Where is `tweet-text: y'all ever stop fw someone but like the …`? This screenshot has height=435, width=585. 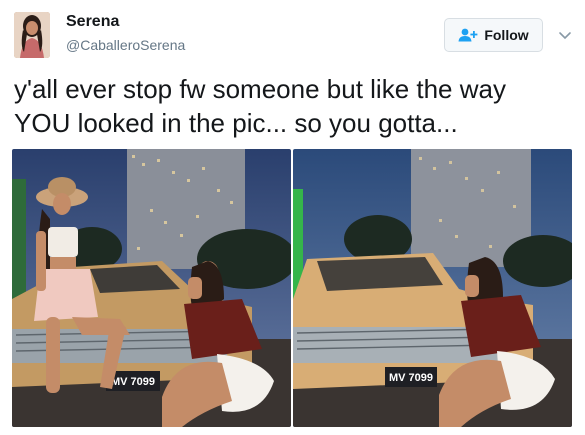
tweet-text: y'all ever stop fw someone but like the … is located at coordinates (294, 106).